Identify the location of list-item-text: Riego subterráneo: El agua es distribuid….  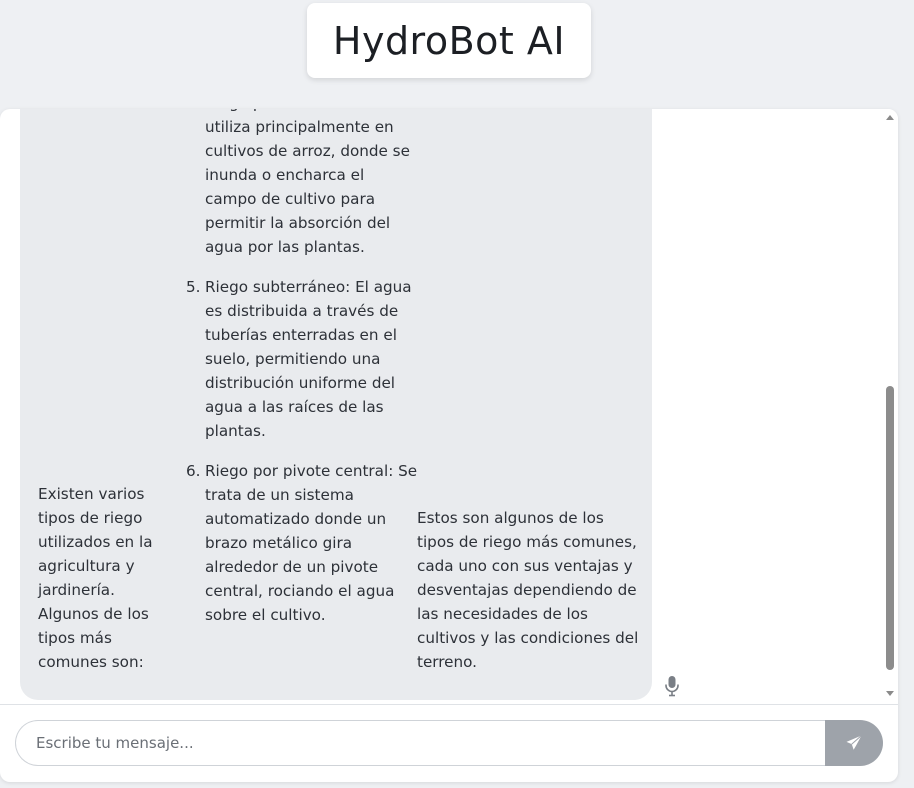
(308, 359).